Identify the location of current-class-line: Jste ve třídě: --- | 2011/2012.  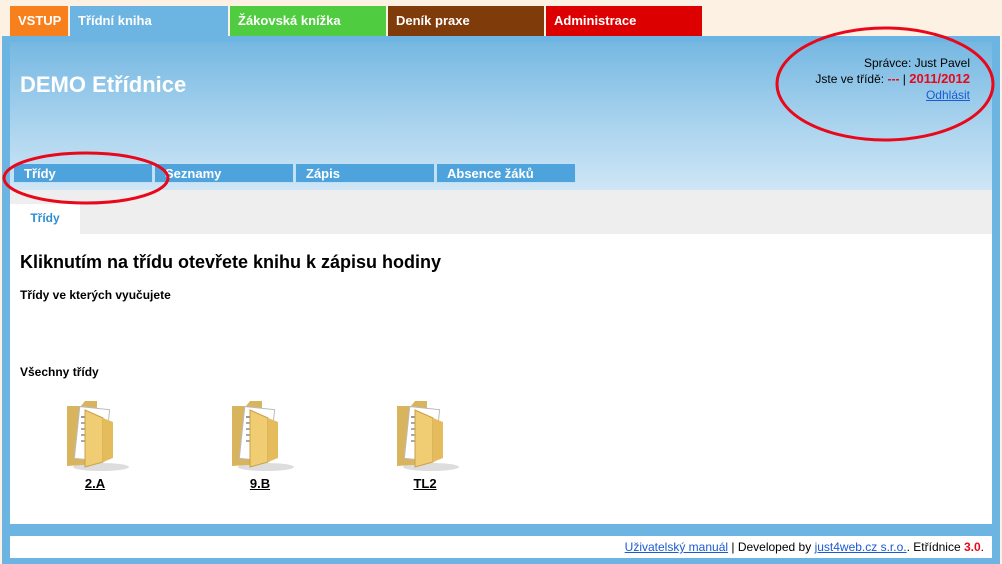
(892, 79).